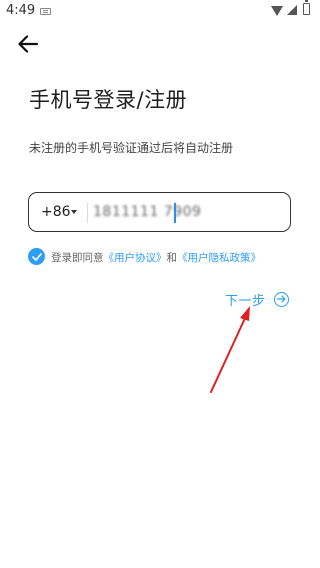 The height and width of the screenshot is (568, 320). Describe the element at coordinates (175, 213) in the screenshot. I see `text-cursor` at that location.